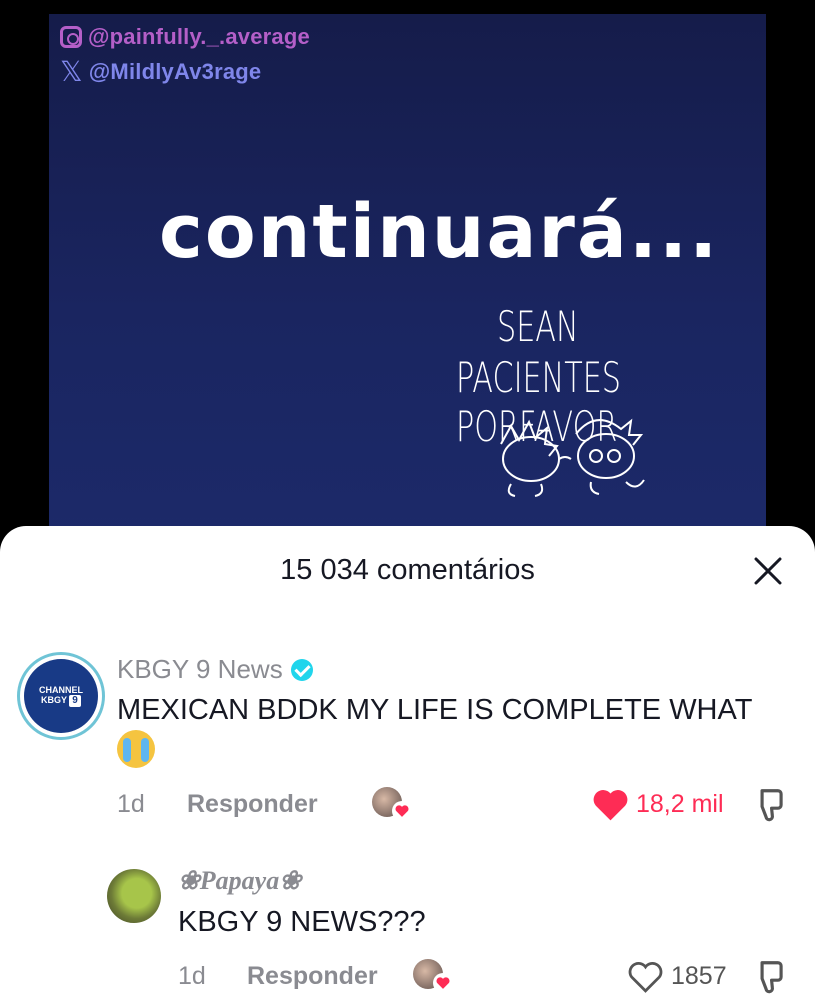 Image resolution: width=815 pixels, height=1000 pixels. What do you see at coordinates (161, 71) in the screenshot?
I see `x-handle: 𝕏 @MildlyAv3rage` at bounding box center [161, 71].